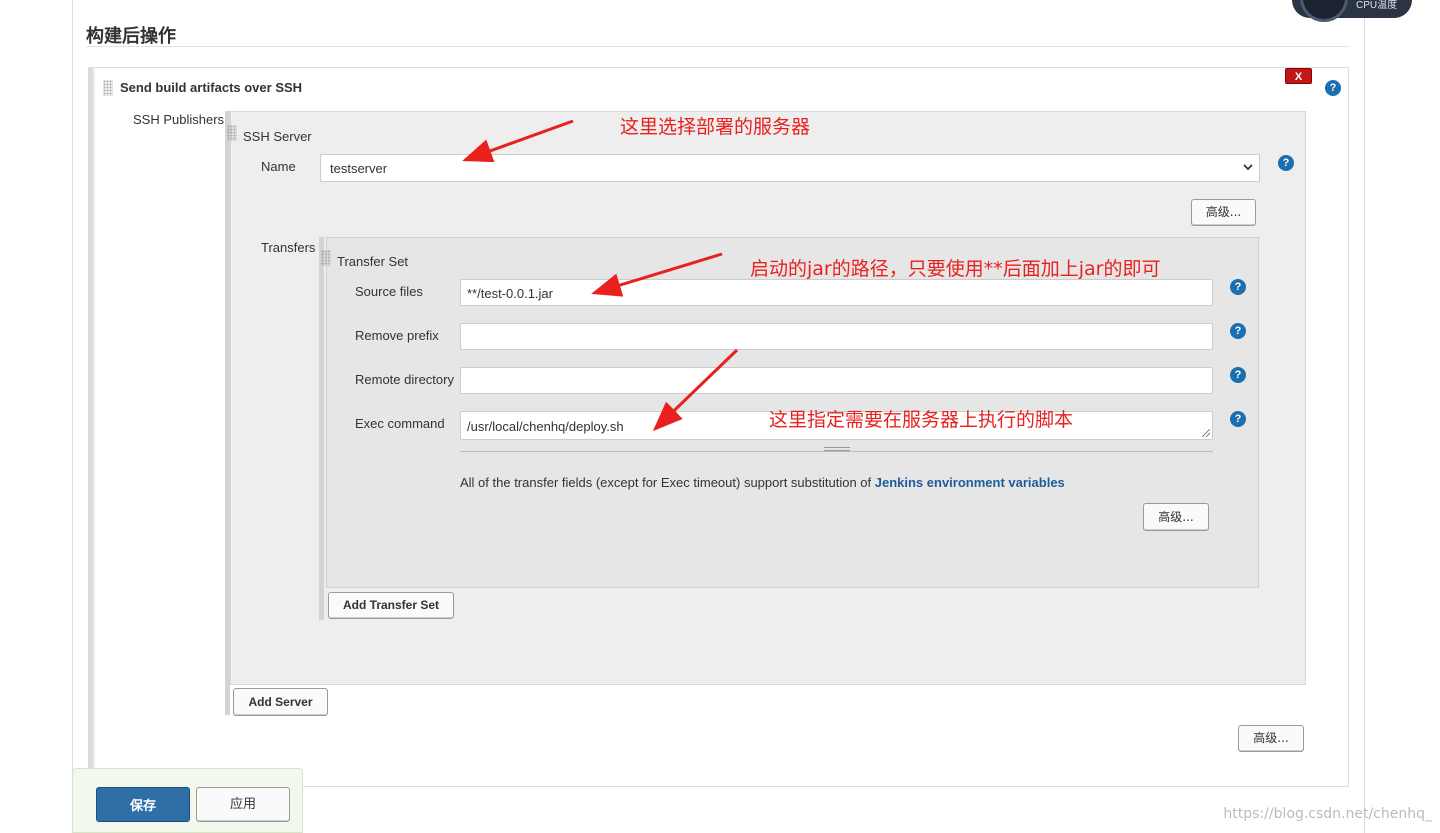  Describe the element at coordinates (518, 141) in the screenshot. I see `arrow-server` at that location.